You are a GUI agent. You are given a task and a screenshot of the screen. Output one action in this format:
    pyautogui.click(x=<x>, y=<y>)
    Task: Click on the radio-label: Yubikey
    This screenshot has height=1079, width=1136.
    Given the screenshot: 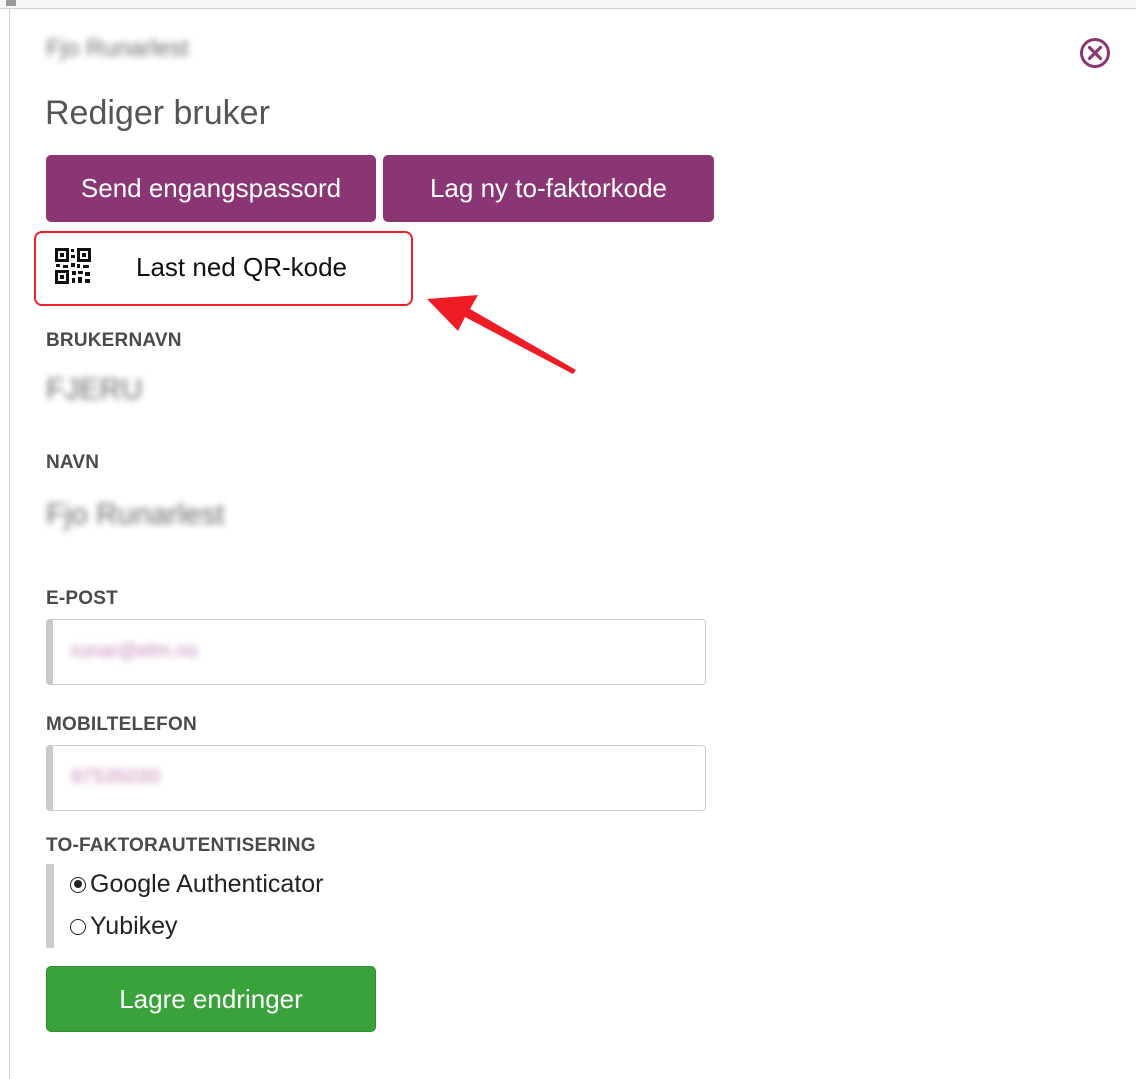 What is the action you would take?
    pyautogui.click(x=134, y=926)
    